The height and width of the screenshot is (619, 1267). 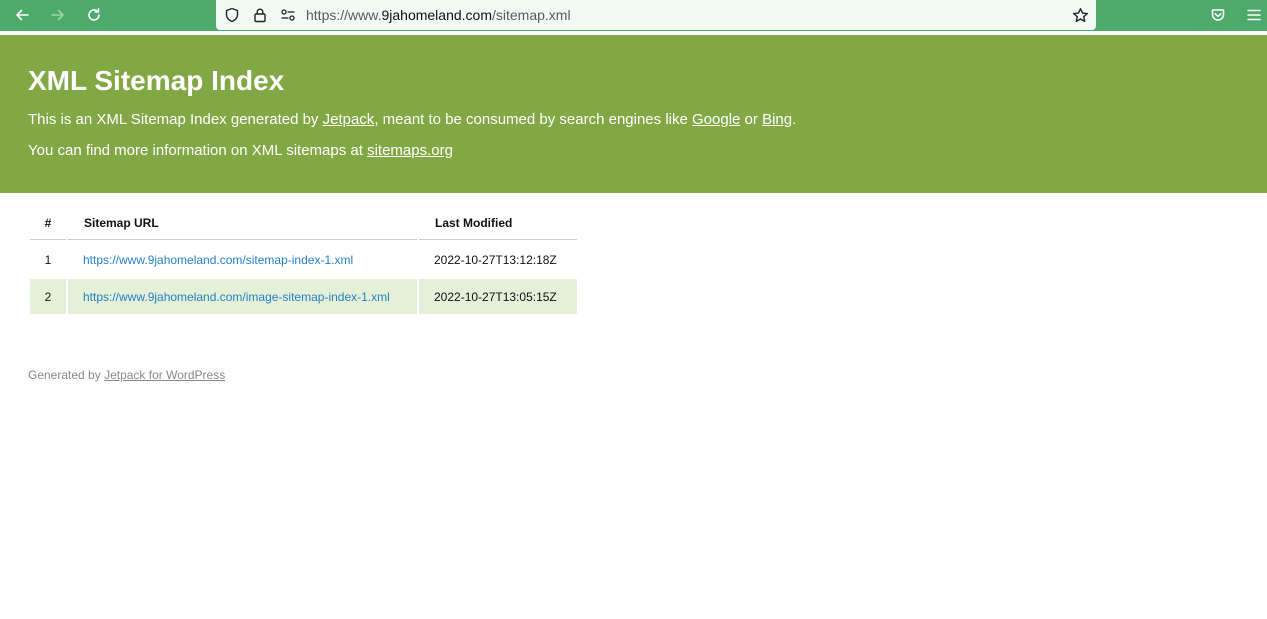 I want to click on pocket-icon, so click(x=1218, y=15).